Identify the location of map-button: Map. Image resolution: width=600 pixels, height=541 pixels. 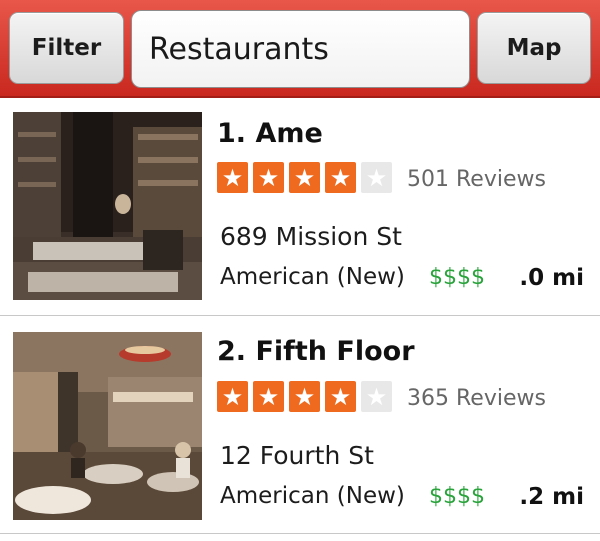
(534, 48).